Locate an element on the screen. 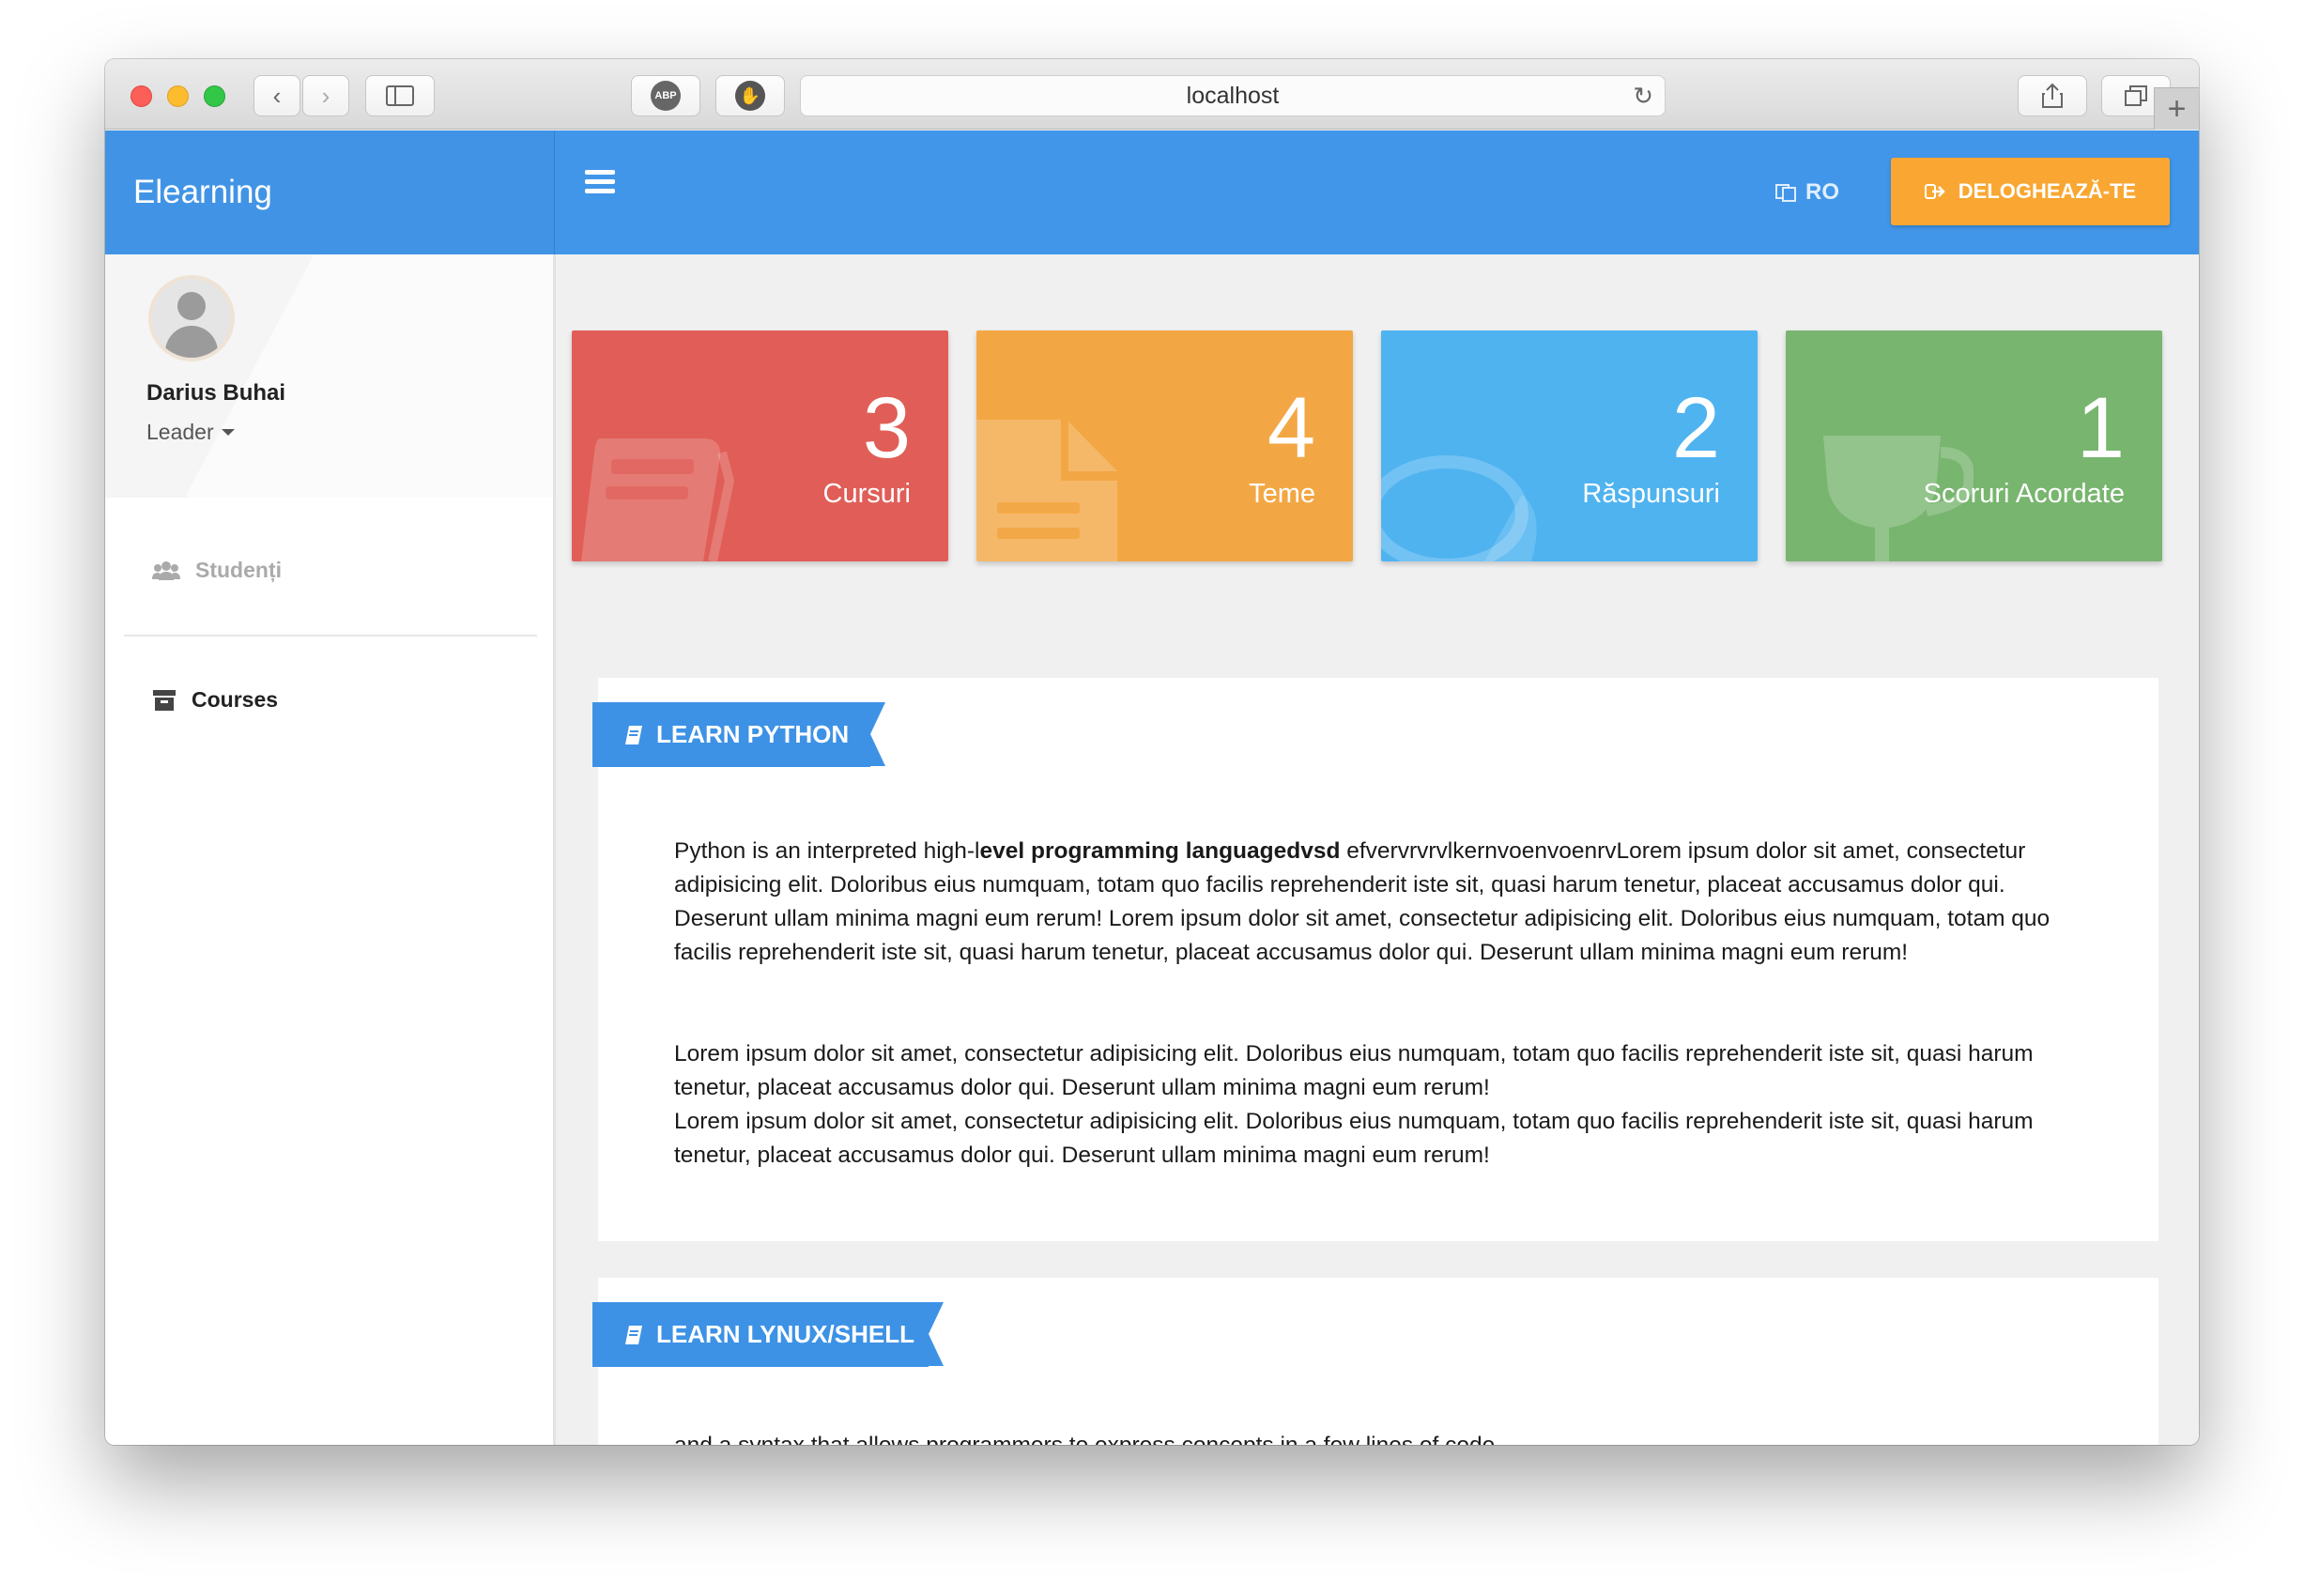  user-name: Darius Buhai is located at coordinates (216, 393).